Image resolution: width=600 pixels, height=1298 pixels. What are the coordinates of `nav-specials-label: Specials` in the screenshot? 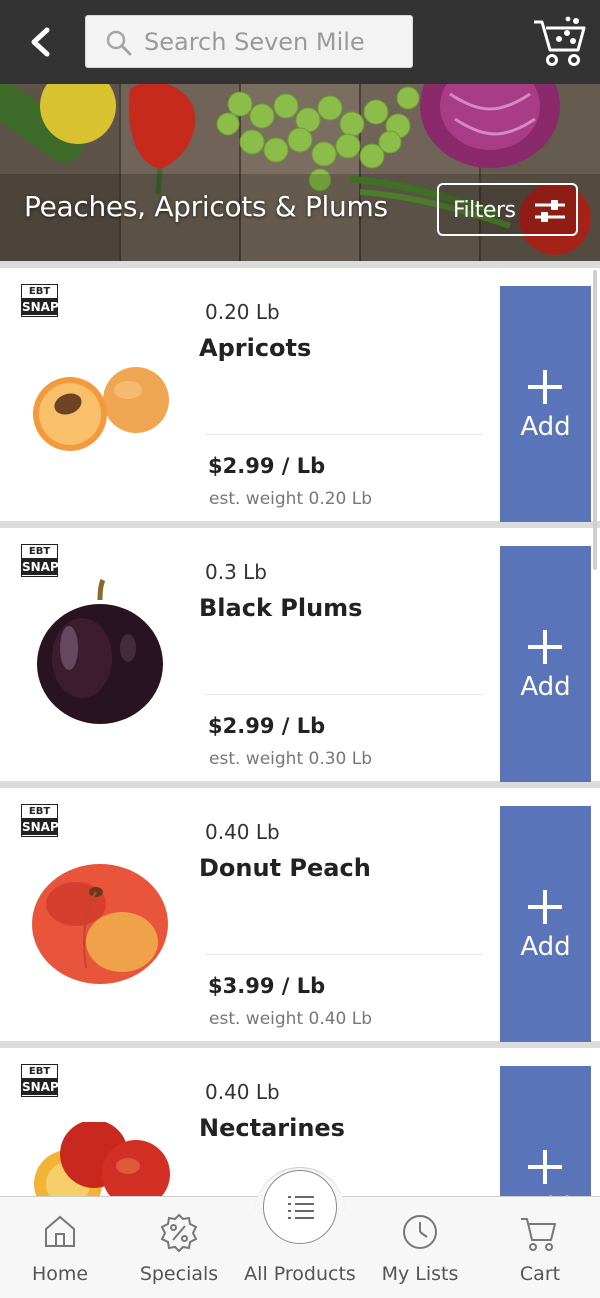 It's located at (179, 1274).